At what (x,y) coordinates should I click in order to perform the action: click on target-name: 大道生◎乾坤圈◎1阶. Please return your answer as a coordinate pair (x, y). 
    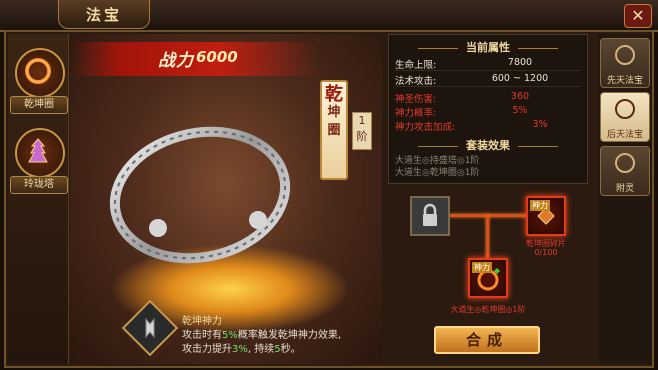
    Looking at the image, I should click on (488, 309).